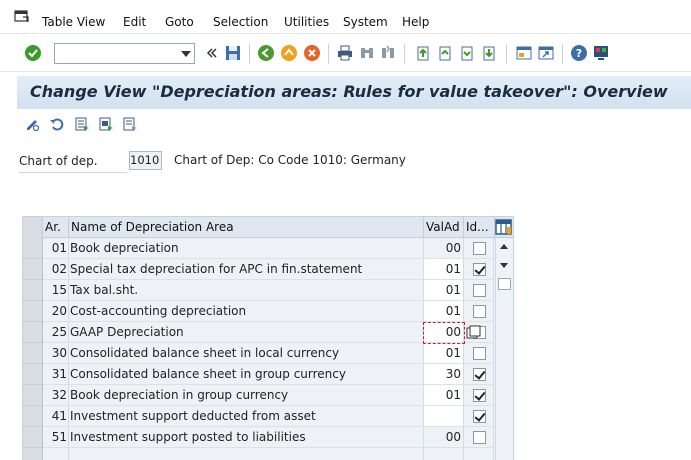 The height and width of the screenshot is (460, 691). I want to click on cell-area-number: 25, so click(56, 332).